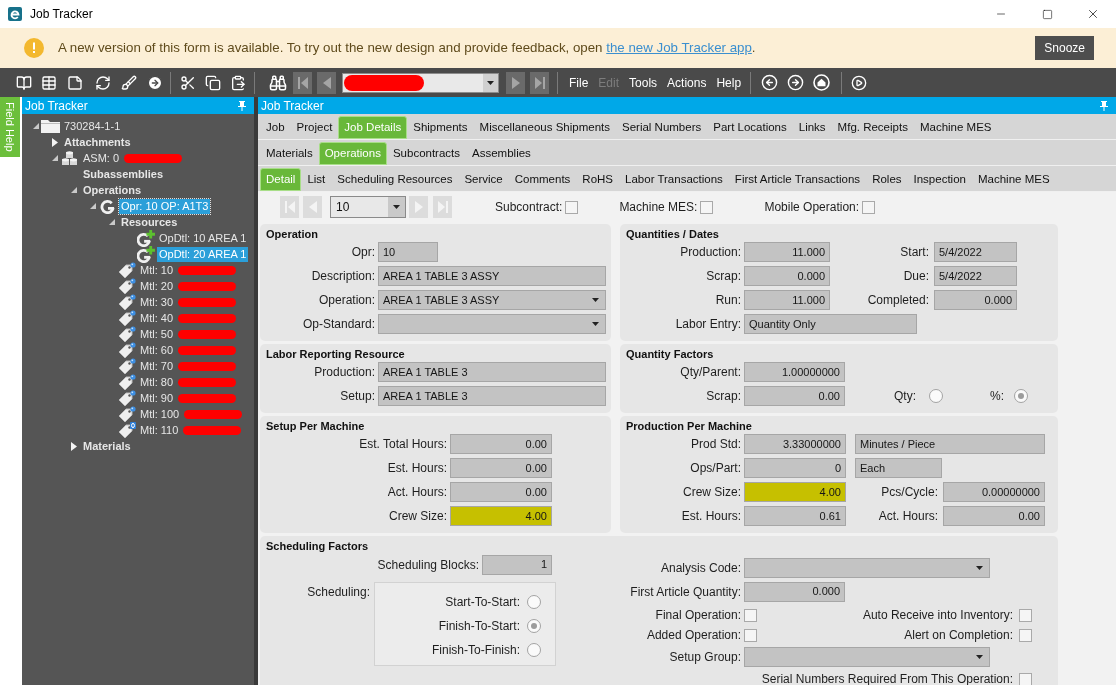 This screenshot has height=685, width=1116. What do you see at coordinates (129, 82) in the screenshot?
I see `brush-icon` at bounding box center [129, 82].